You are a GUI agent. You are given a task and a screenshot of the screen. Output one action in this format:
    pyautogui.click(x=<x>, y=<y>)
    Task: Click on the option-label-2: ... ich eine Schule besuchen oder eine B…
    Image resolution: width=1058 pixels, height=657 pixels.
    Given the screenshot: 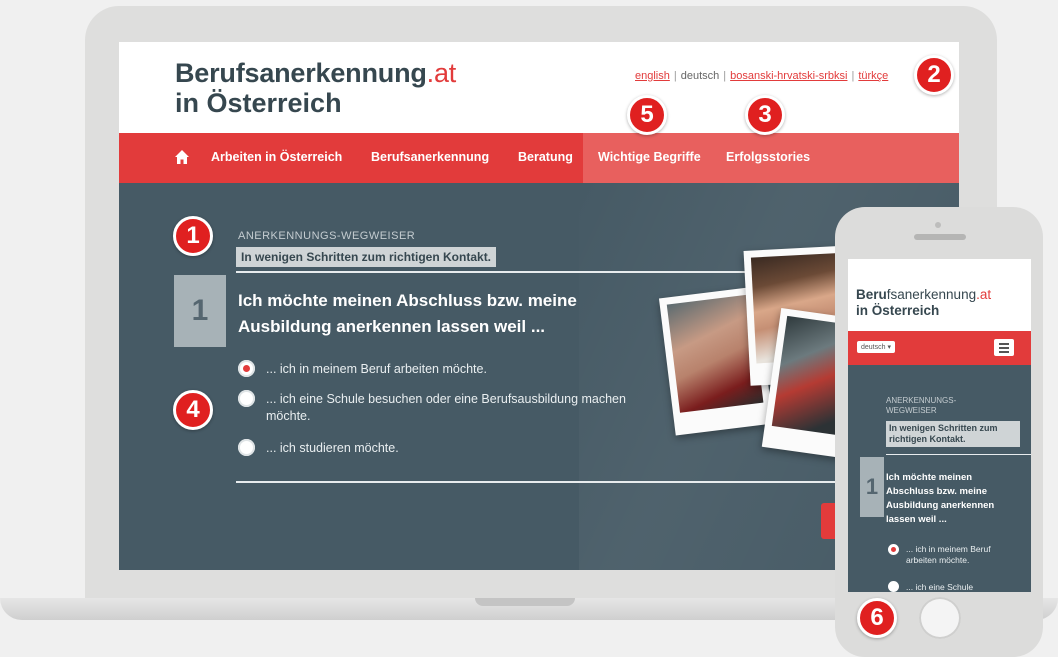 What is the action you would take?
    pyautogui.click(x=456, y=408)
    